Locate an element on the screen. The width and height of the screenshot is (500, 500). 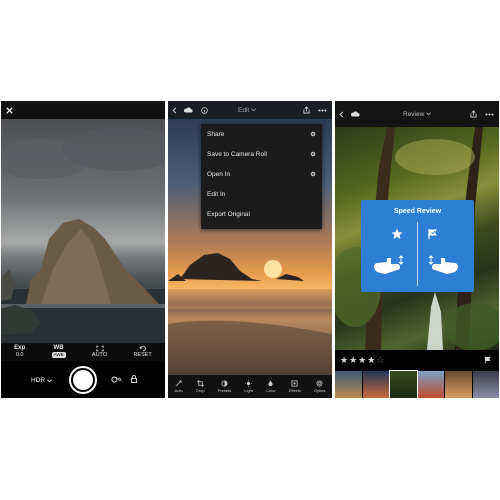
color-icon is located at coordinates (271, 383).